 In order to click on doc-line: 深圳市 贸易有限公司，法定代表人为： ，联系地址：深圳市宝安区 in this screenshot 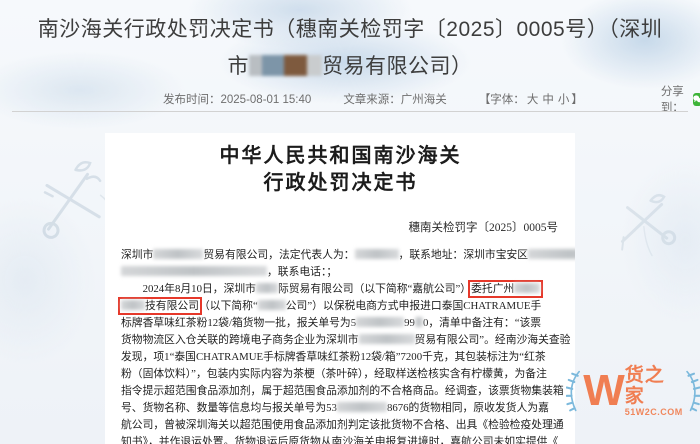, I will do `click(348, 255)`.